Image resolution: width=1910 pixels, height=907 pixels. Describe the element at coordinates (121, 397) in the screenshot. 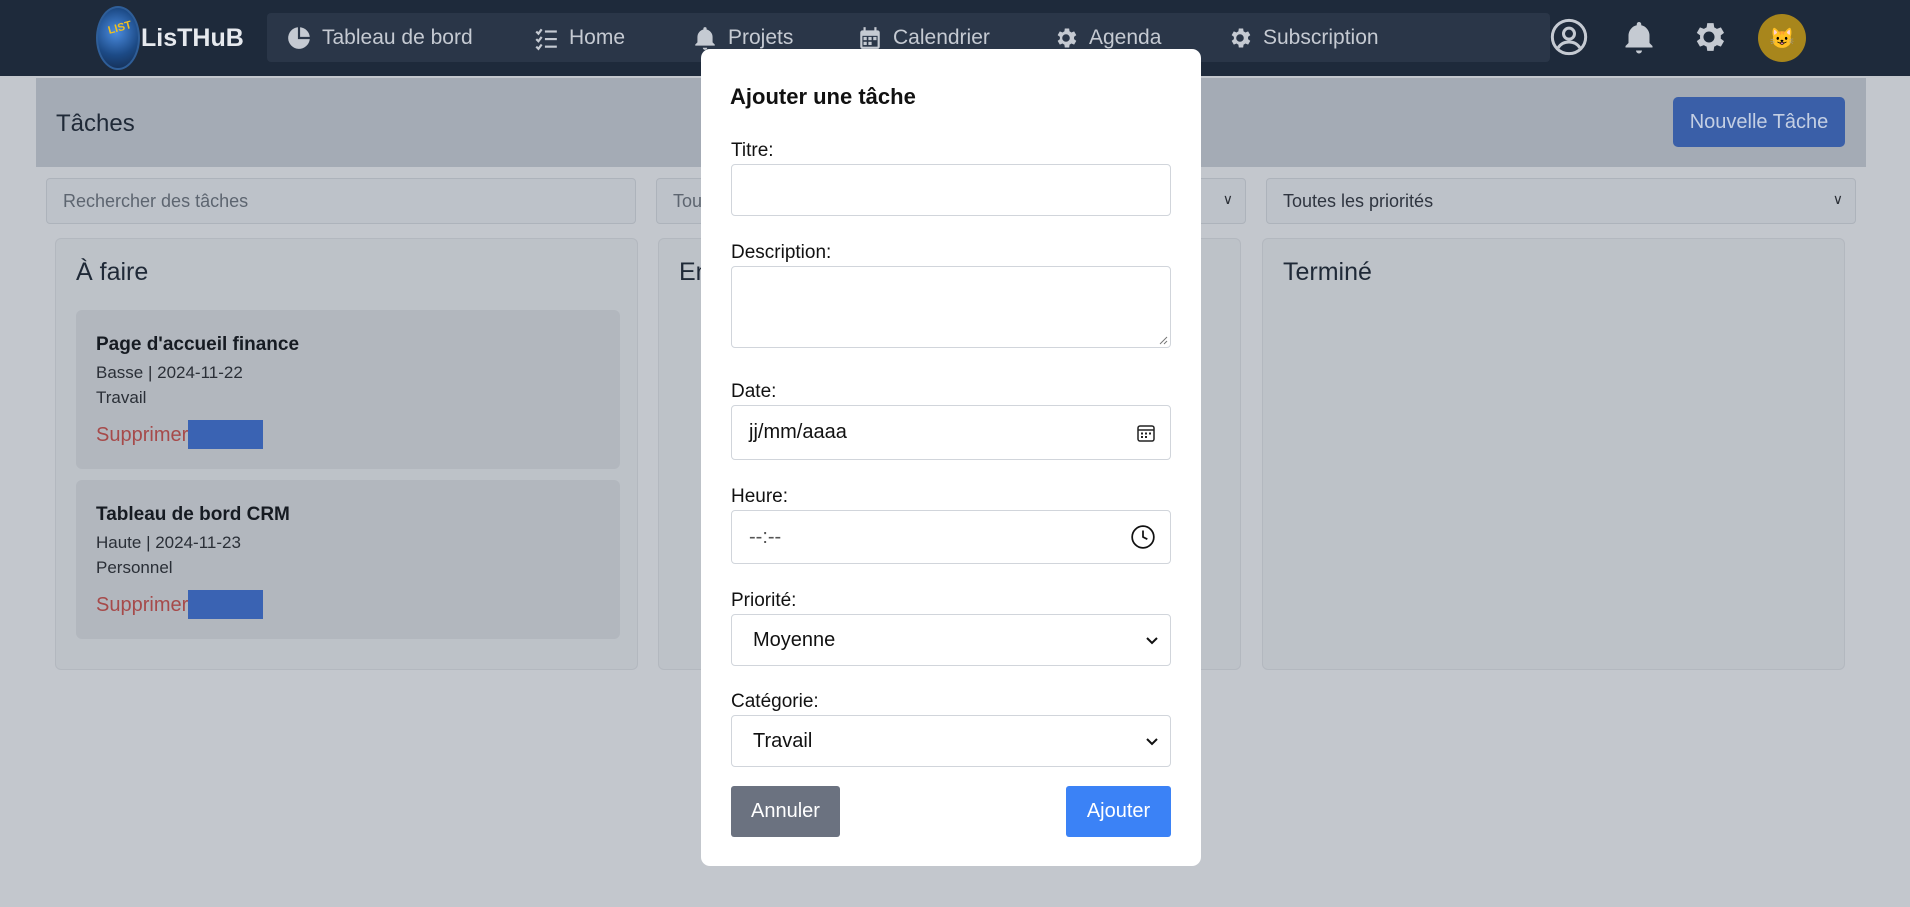

I see `task-category: Travail` at that location.